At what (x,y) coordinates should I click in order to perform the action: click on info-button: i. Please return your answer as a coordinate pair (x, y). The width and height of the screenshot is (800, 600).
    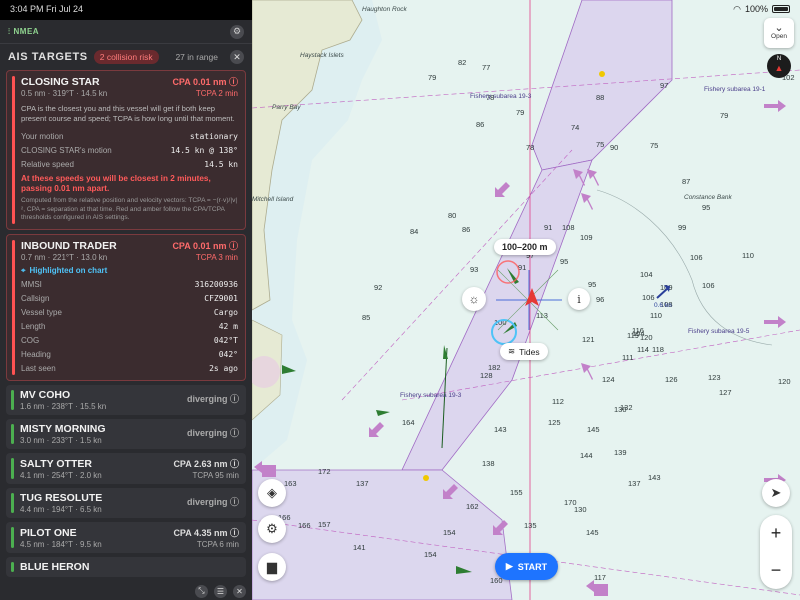
    Looking at the image, I should click on (579, 299).